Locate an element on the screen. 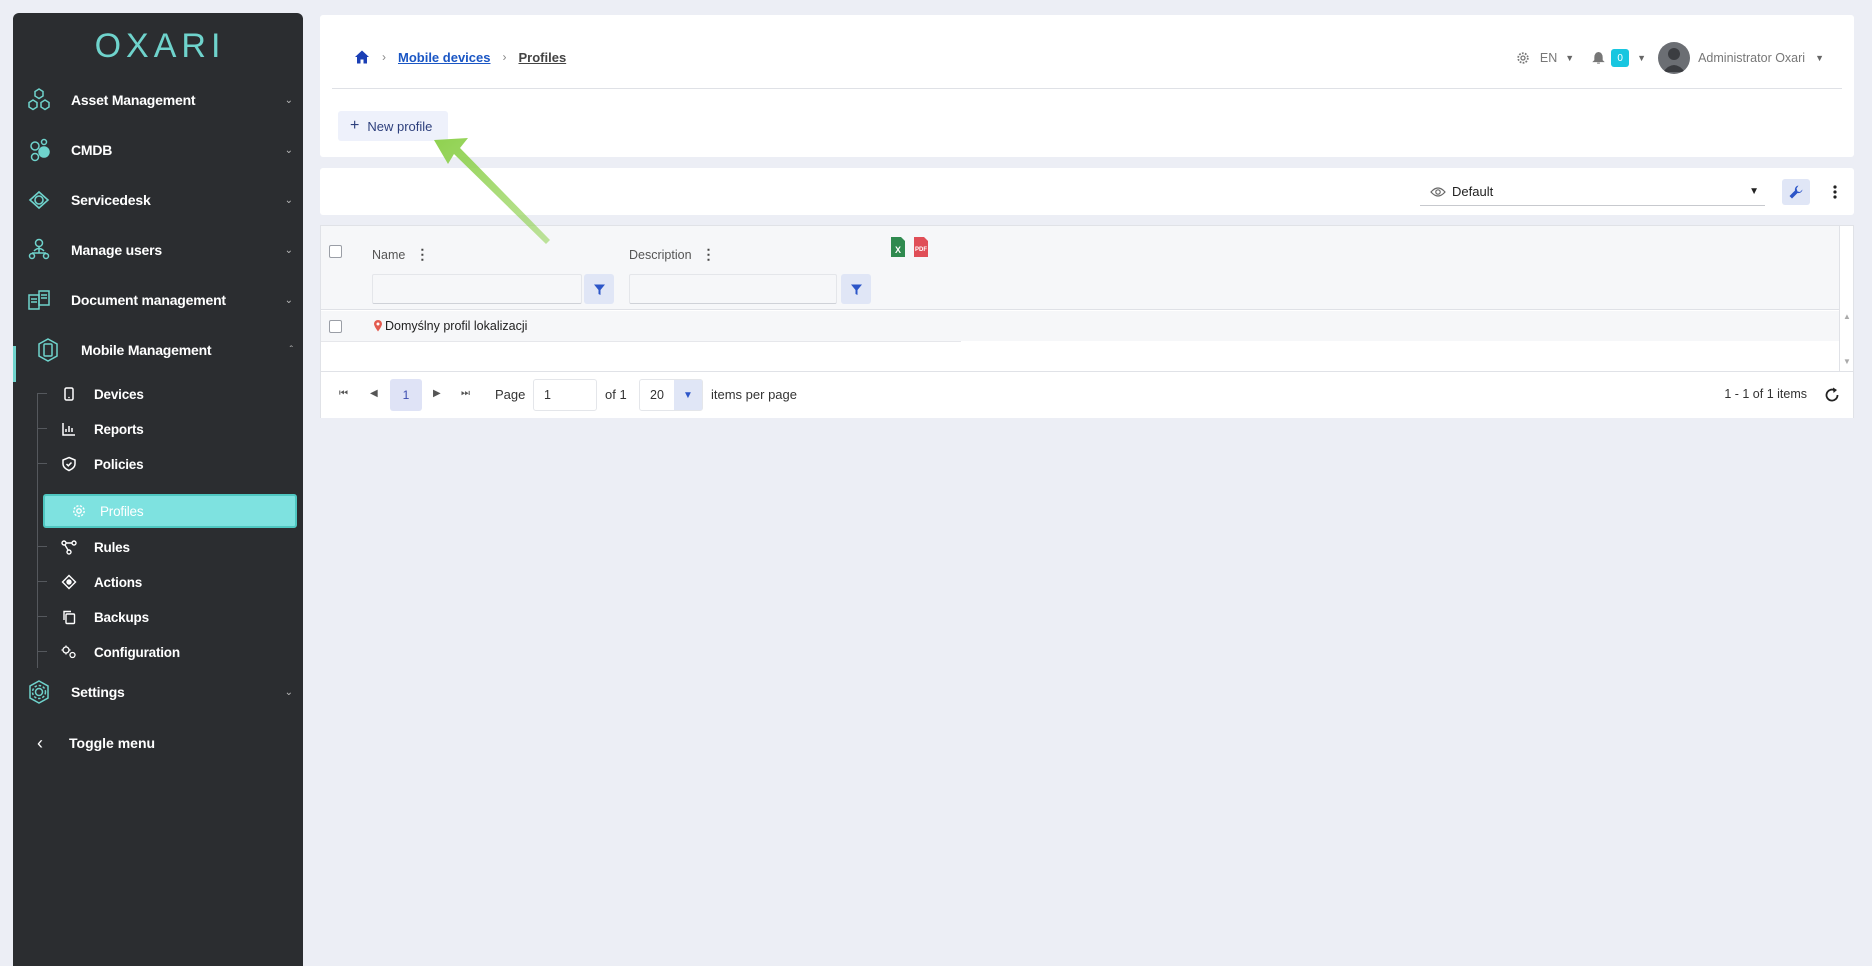  bell-icon is located at coordinates (1598, 58).